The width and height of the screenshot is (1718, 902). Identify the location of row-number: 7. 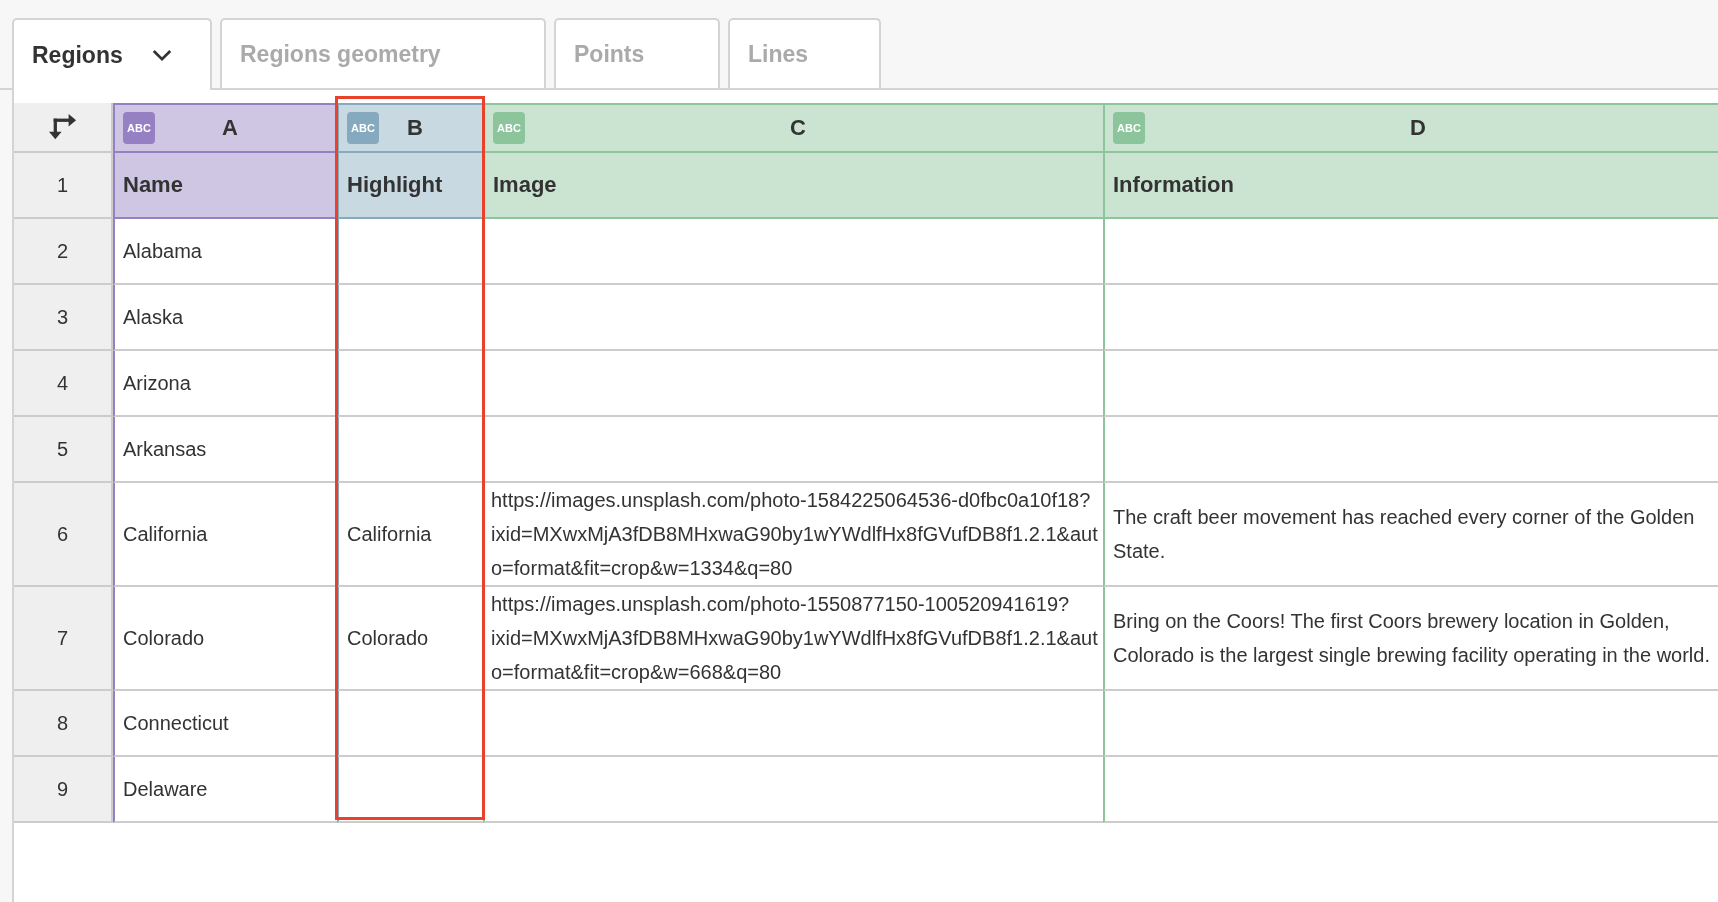
(63, 639).